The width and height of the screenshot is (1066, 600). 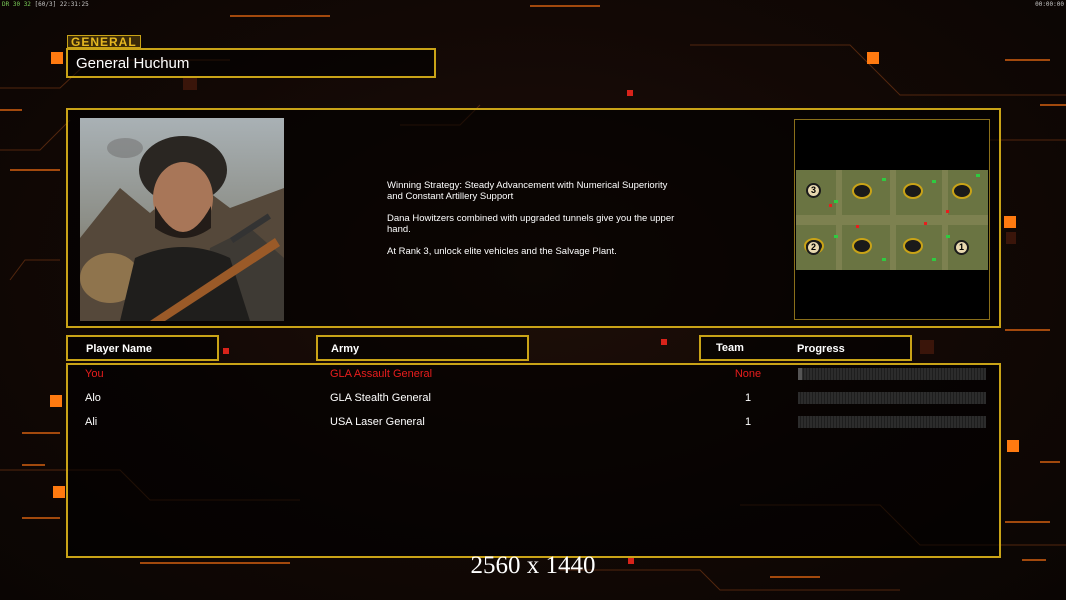 What do you see at coordinates (800, 374) in the screenshot?
I see `progress-fill` at bounding box center [800, 374].